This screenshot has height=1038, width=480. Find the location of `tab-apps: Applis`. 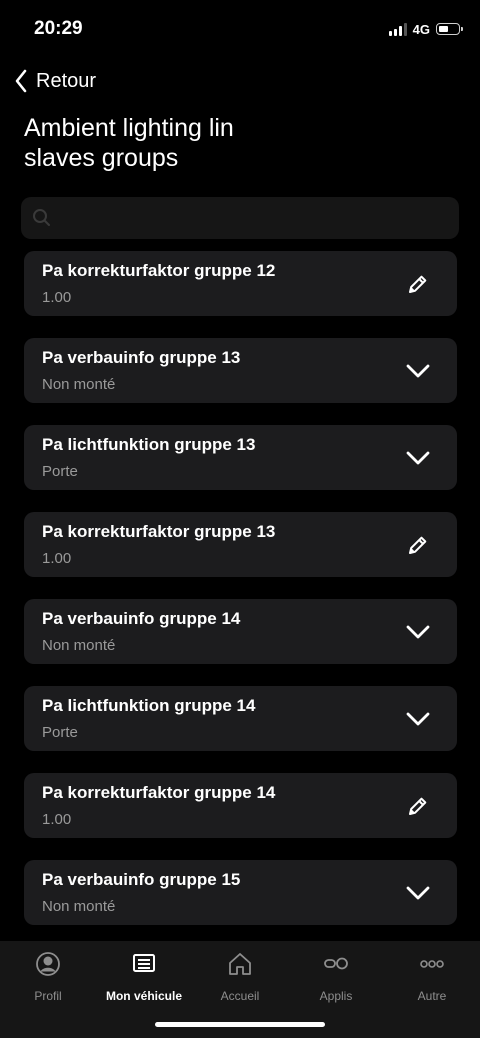

tab-apps: Applis is located at coordinates (336, 979).